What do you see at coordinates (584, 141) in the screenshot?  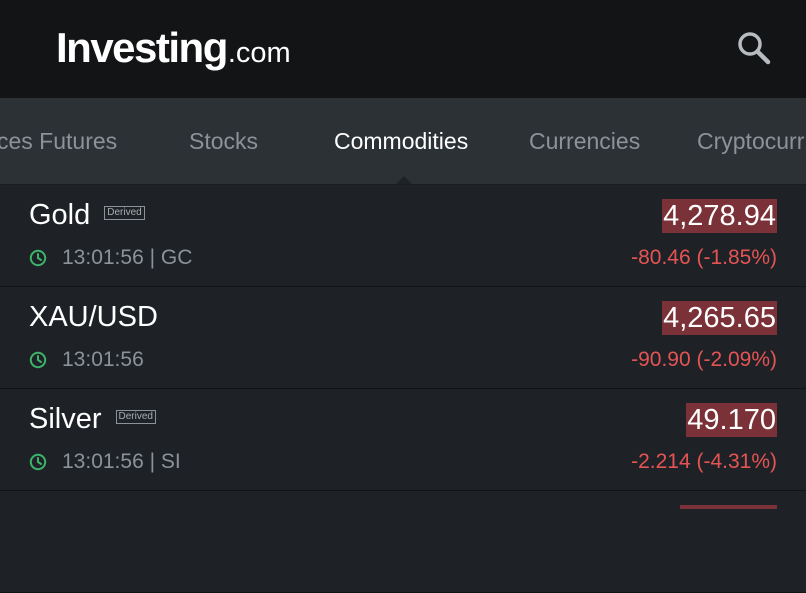 I see `tab-currencies: Currencies` at bounding box center [584, 141].